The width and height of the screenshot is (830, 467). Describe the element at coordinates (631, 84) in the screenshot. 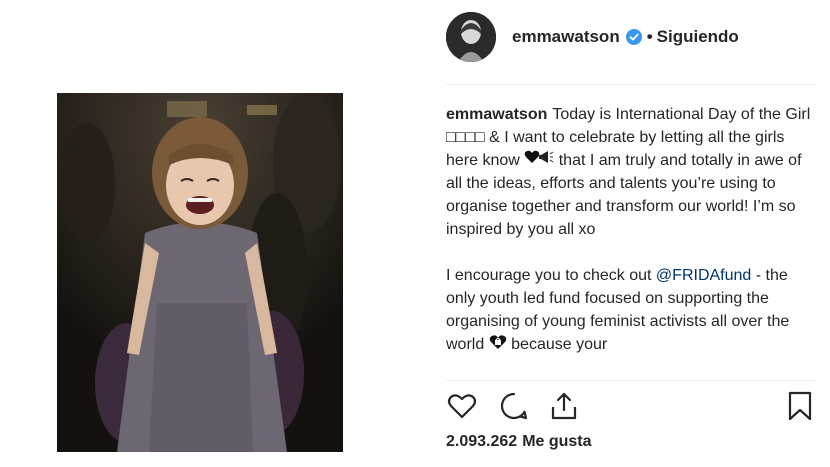

I see `header-divider` at that location.